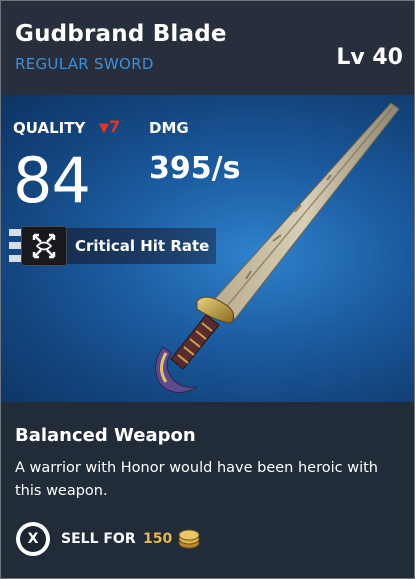 The image size is (415, 579). I want to click on quality-delta: ▼7, so click(109, 126).